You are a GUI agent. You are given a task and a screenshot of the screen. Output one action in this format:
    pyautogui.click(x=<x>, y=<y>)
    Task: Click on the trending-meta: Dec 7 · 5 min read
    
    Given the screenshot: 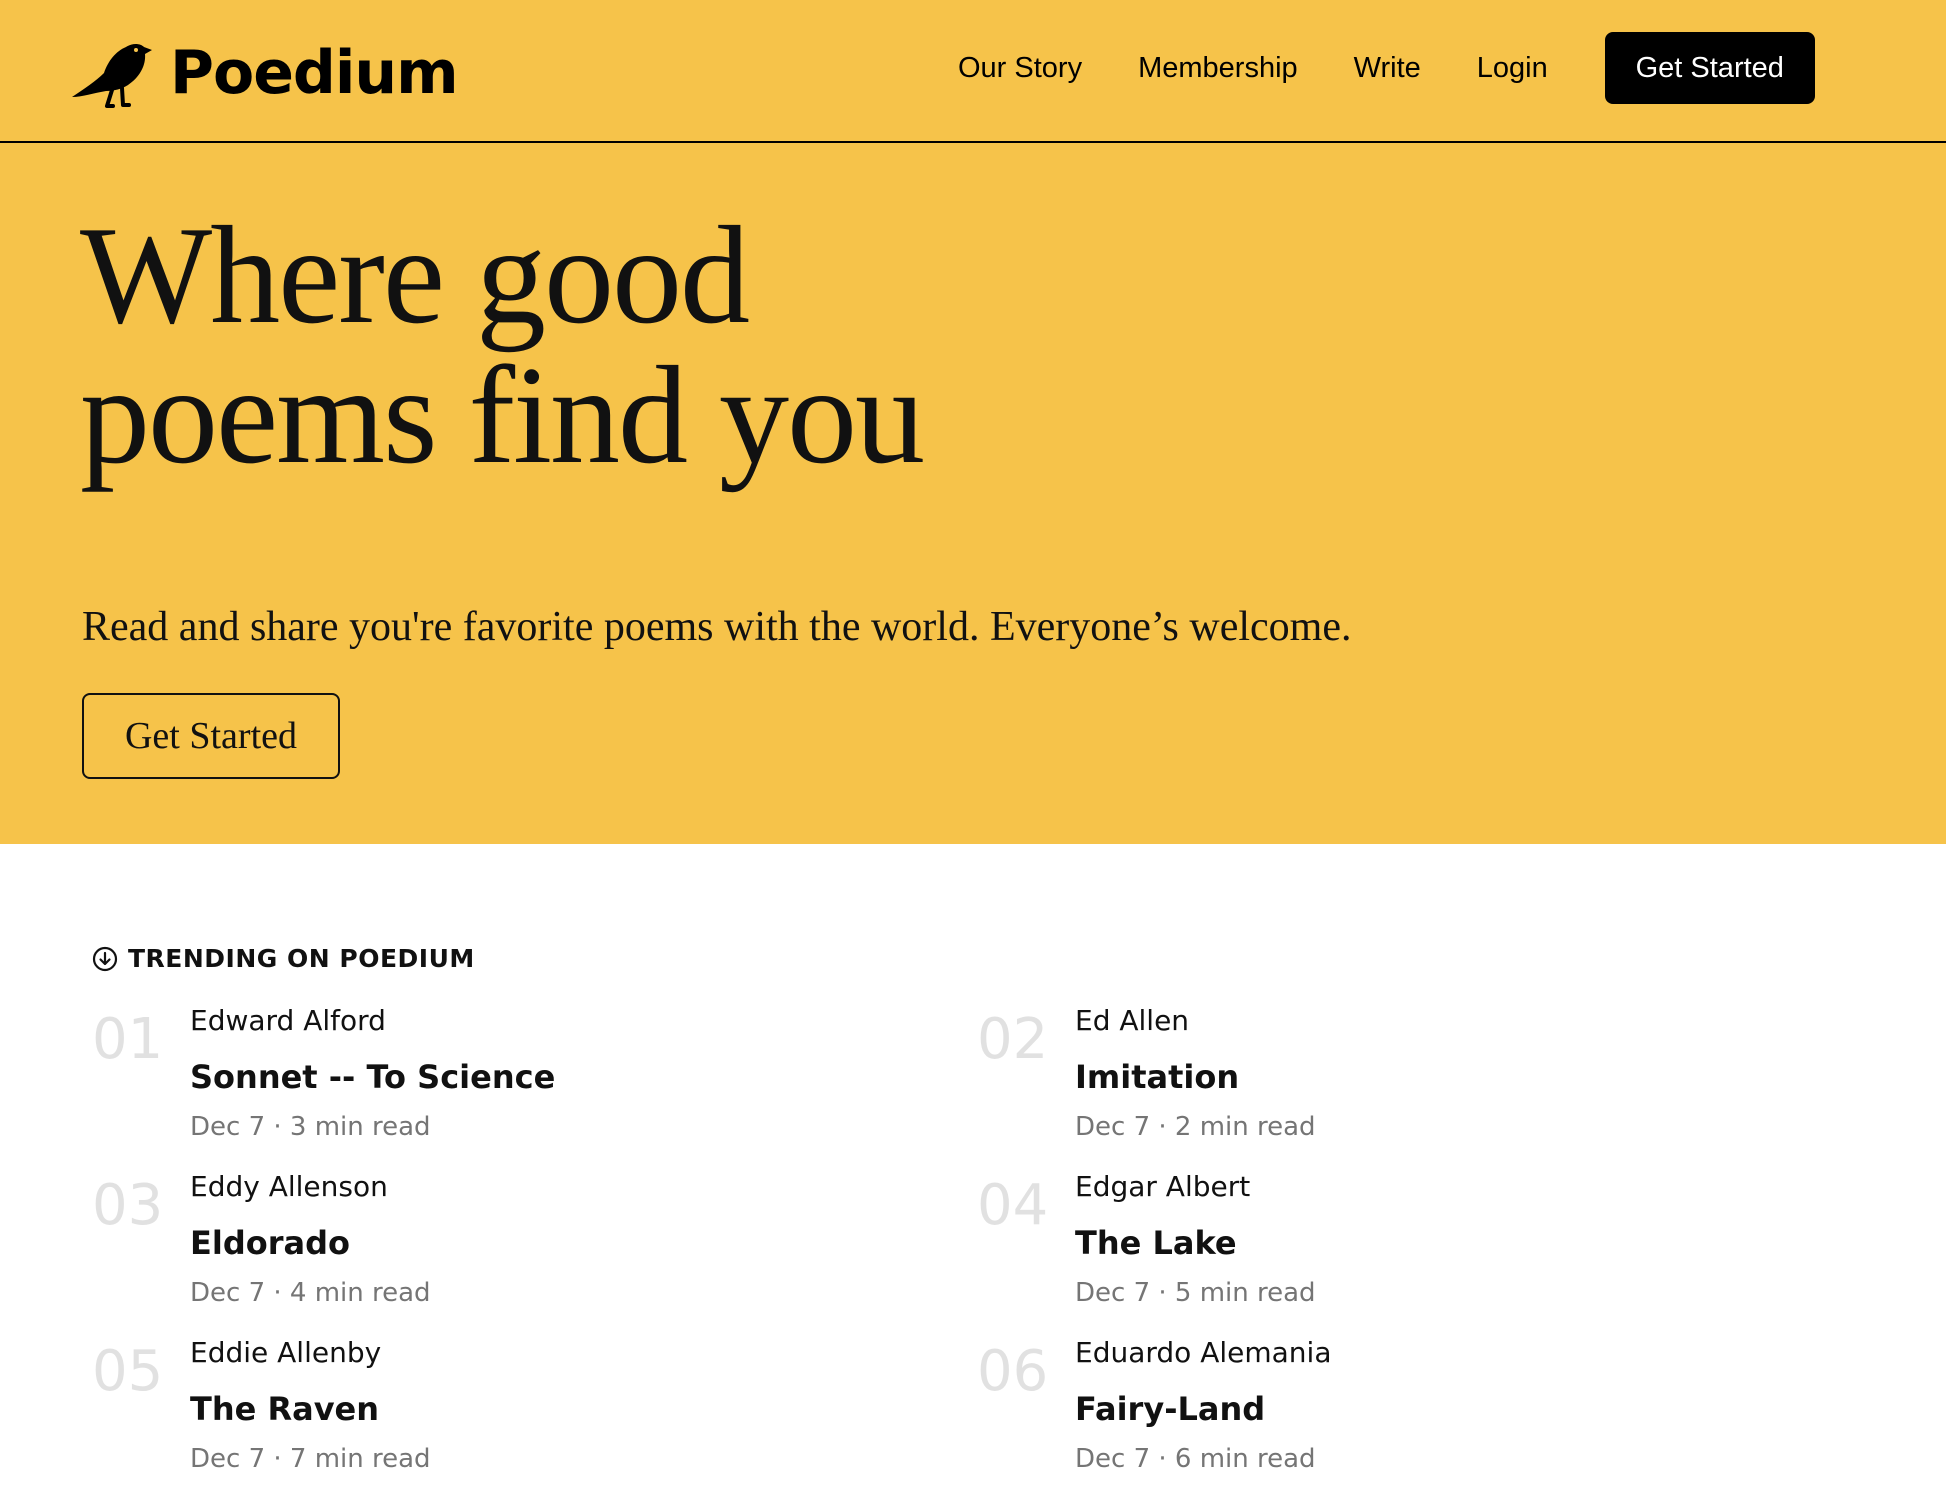 What is the action you would take?
    pyautogui.click(x=1195, y=1293)
    